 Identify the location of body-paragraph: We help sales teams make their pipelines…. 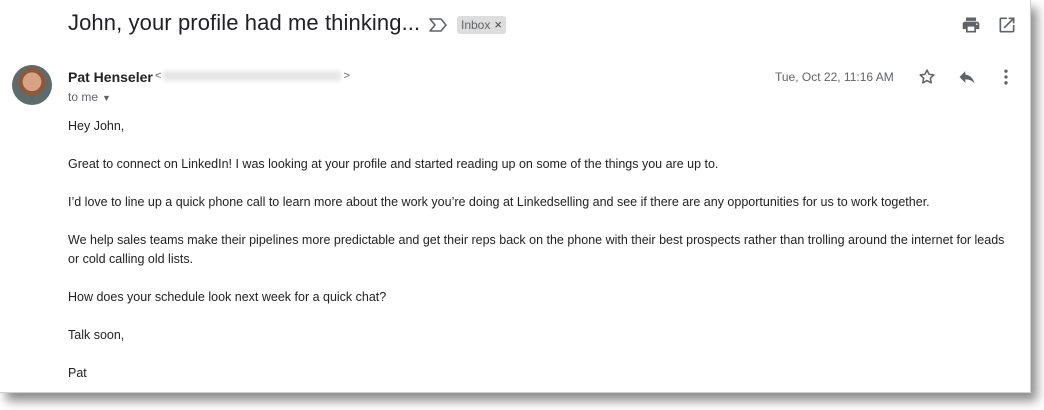
(536, 249).